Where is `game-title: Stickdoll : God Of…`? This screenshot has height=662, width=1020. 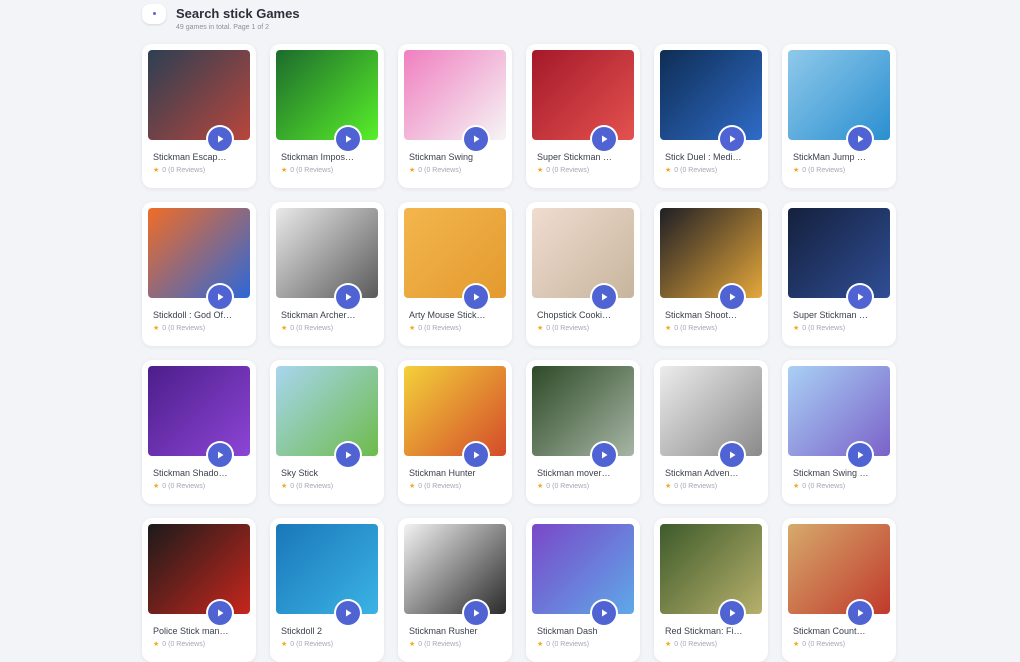
game-title: Stickdoll : God Of… is located at coordinates (201, 315).